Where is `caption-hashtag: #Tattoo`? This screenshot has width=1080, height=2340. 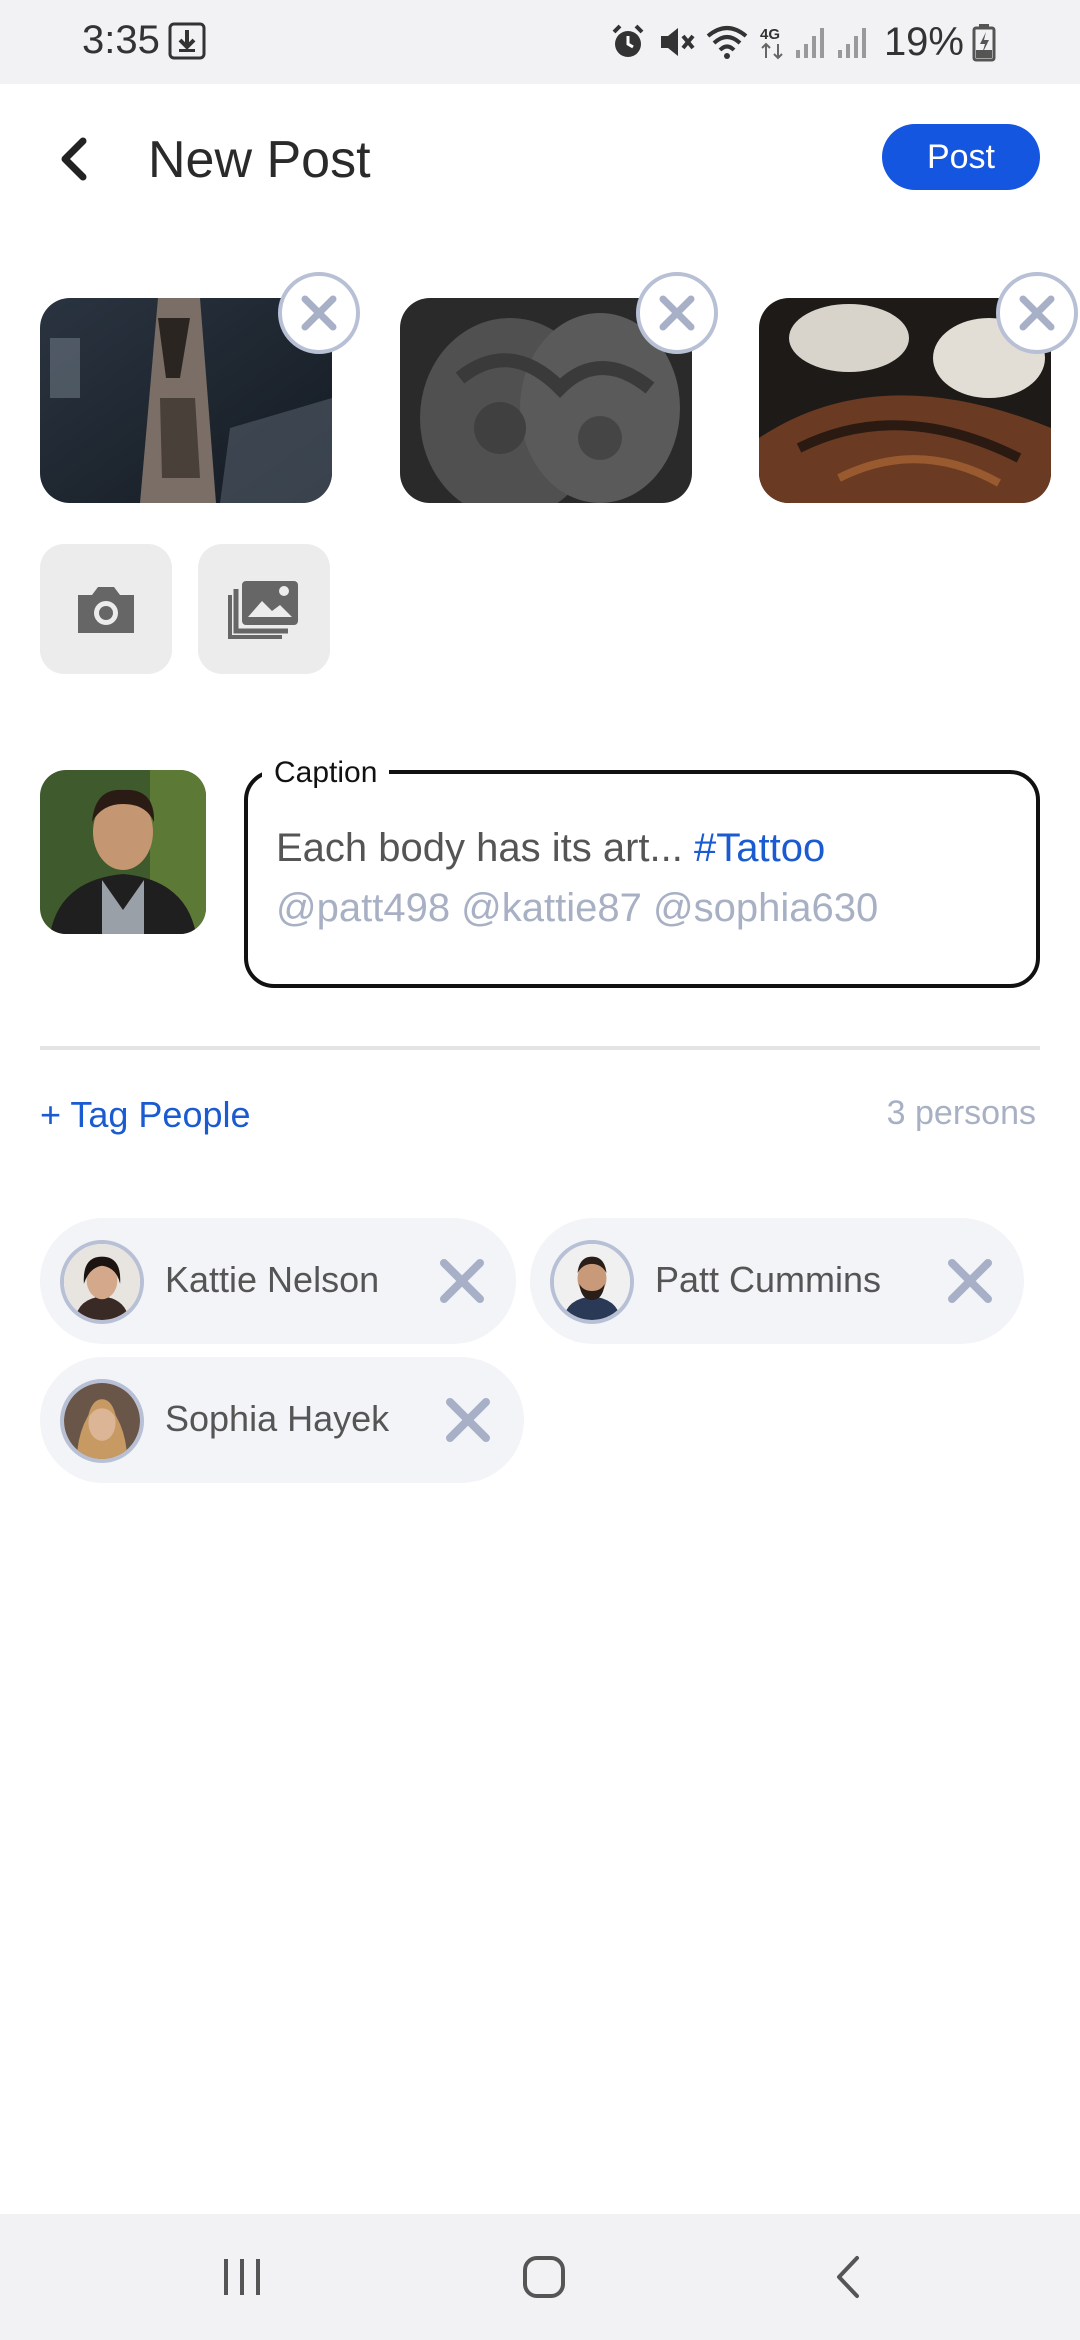 caption-hashtag: #Tattoo is located at coordinates (759, 848).